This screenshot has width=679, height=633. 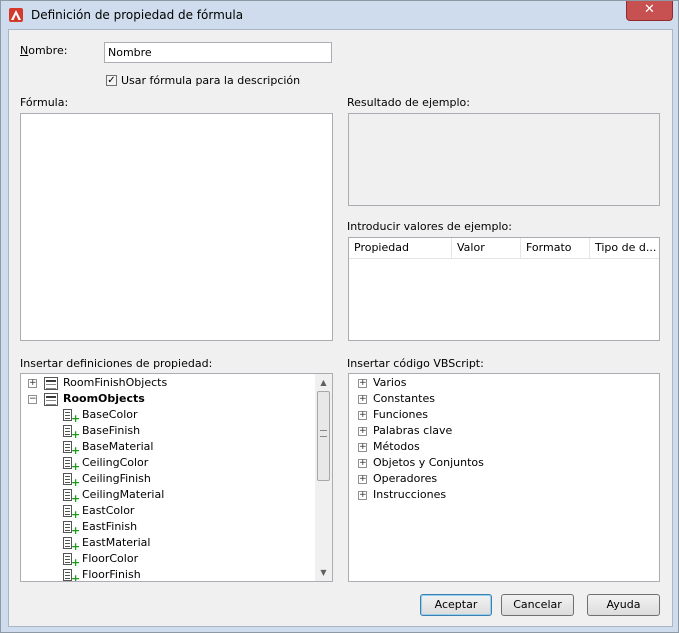 What do you see at coordinates (166, 511) in the screenshot?
I see `tree-item-property: + EastColor` at bounding box center [166, 511].